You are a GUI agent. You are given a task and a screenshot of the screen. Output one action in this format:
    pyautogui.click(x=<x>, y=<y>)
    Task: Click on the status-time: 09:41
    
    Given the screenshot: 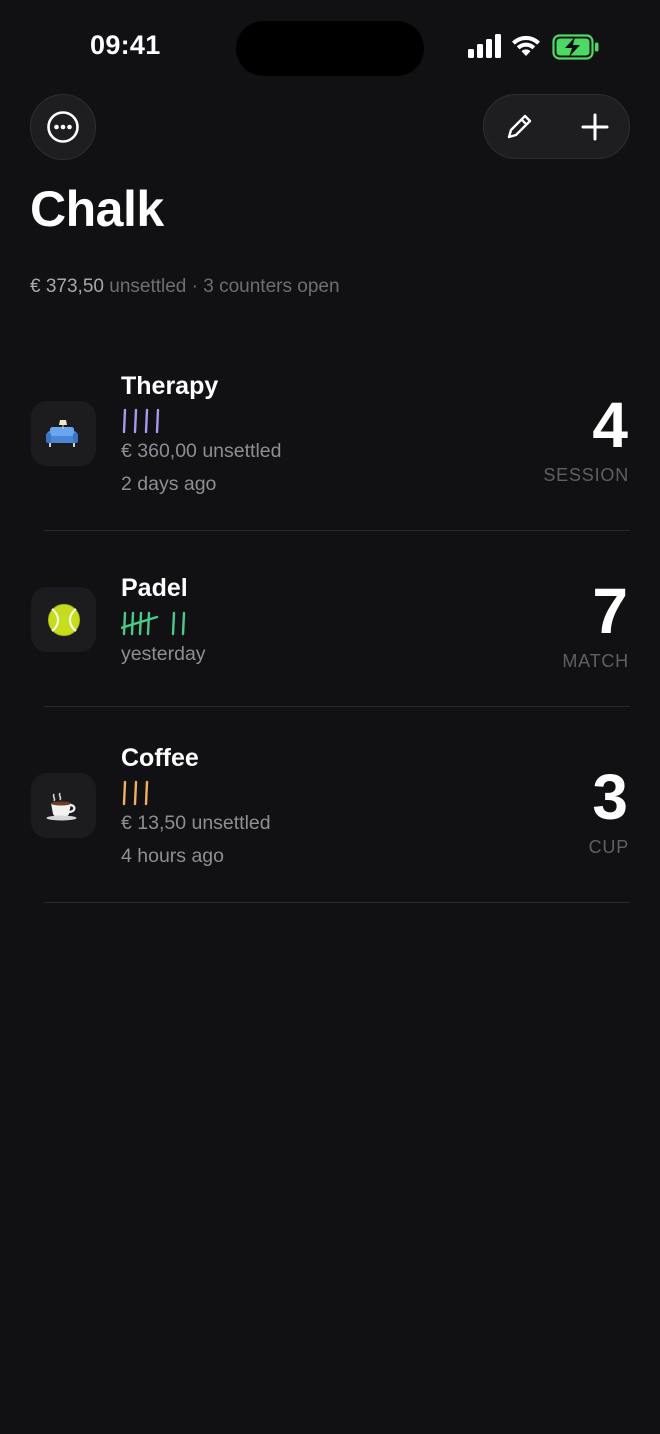 What is the action you would take?
    pyautogui.click(x=125, y=45)
    